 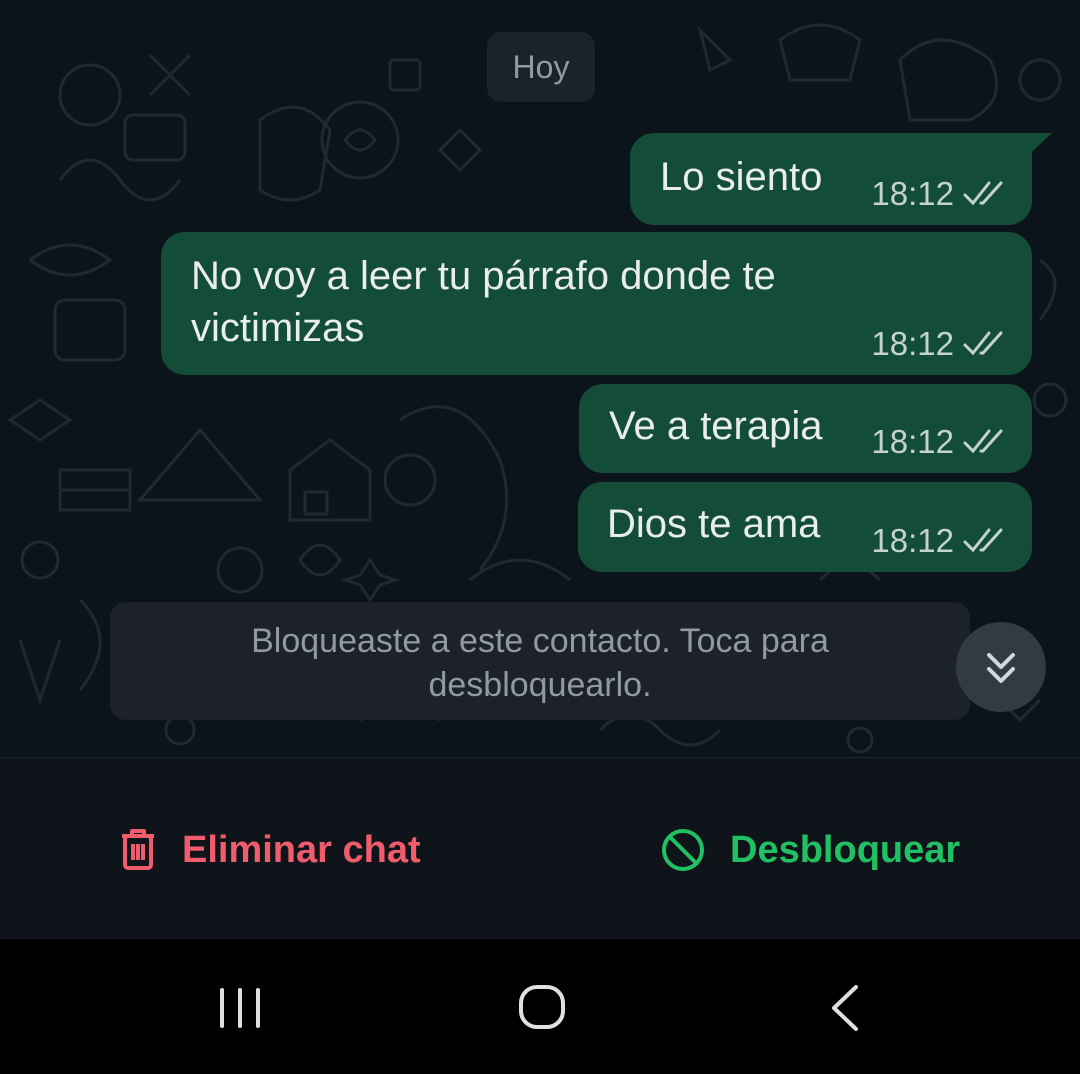 I want to click on recent-apps-icon, so click(x=240, y=1008).